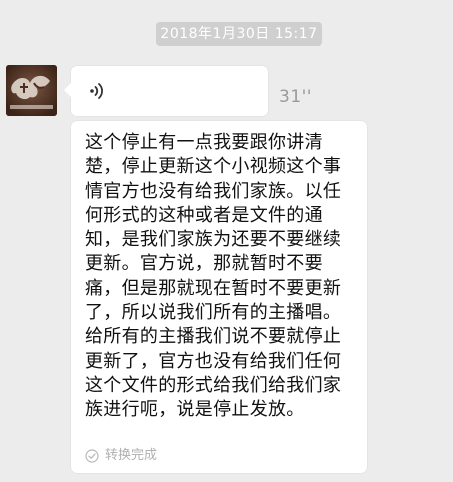  I want to click on avatar-image, so click(31, 90).